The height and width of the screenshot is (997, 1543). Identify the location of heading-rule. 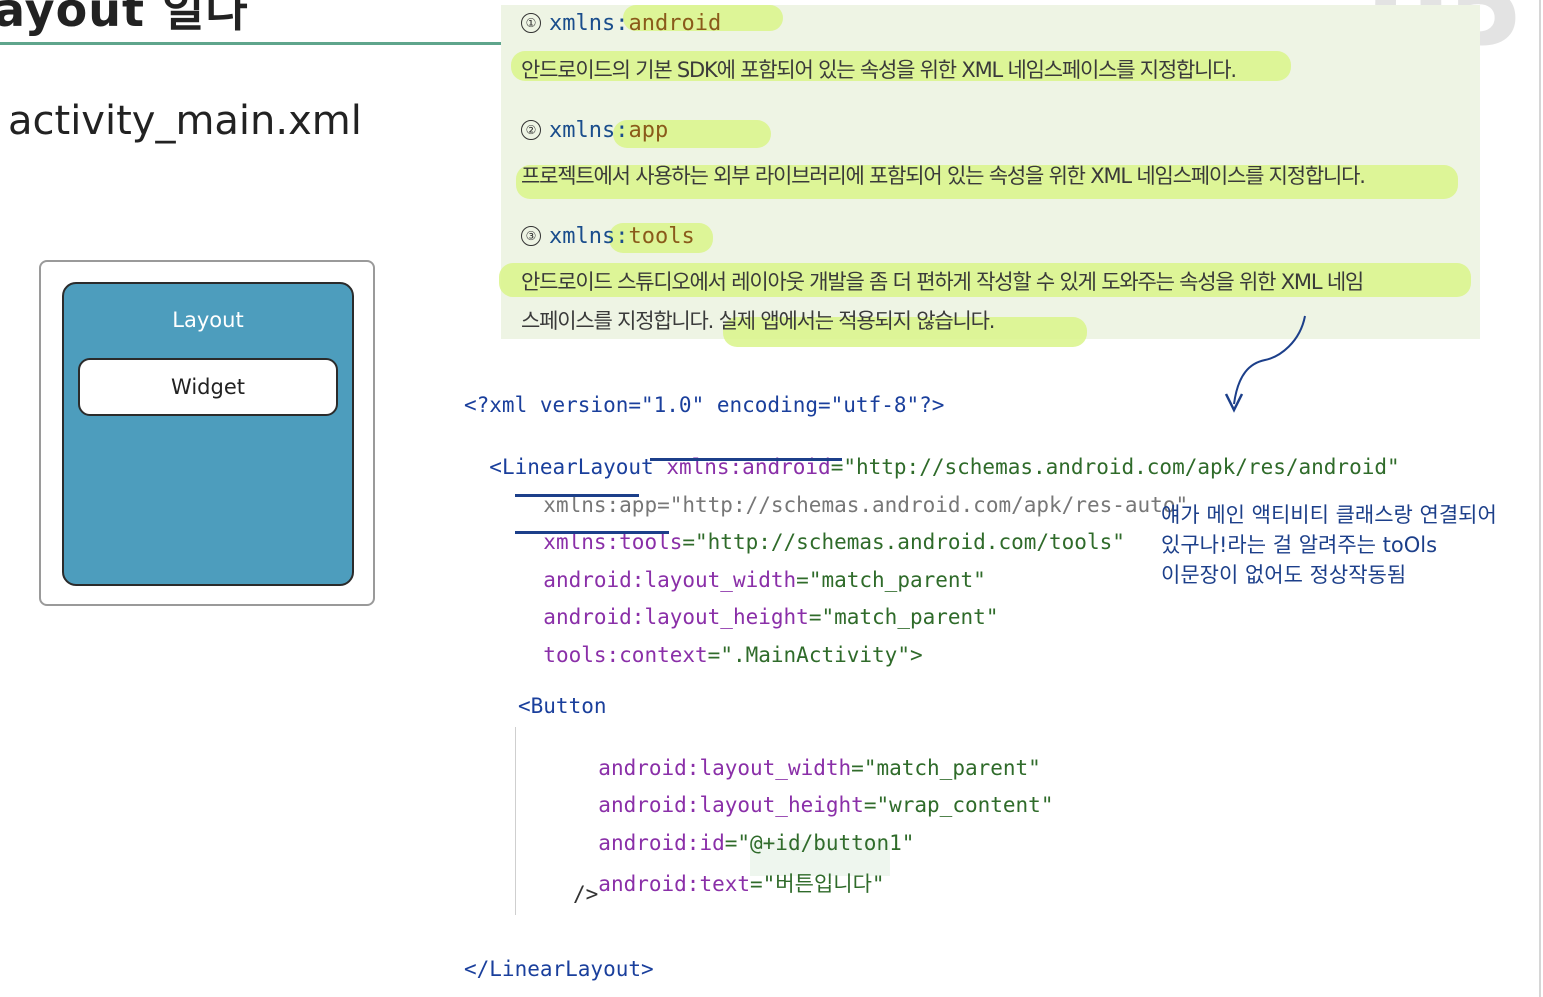
(255, 43).